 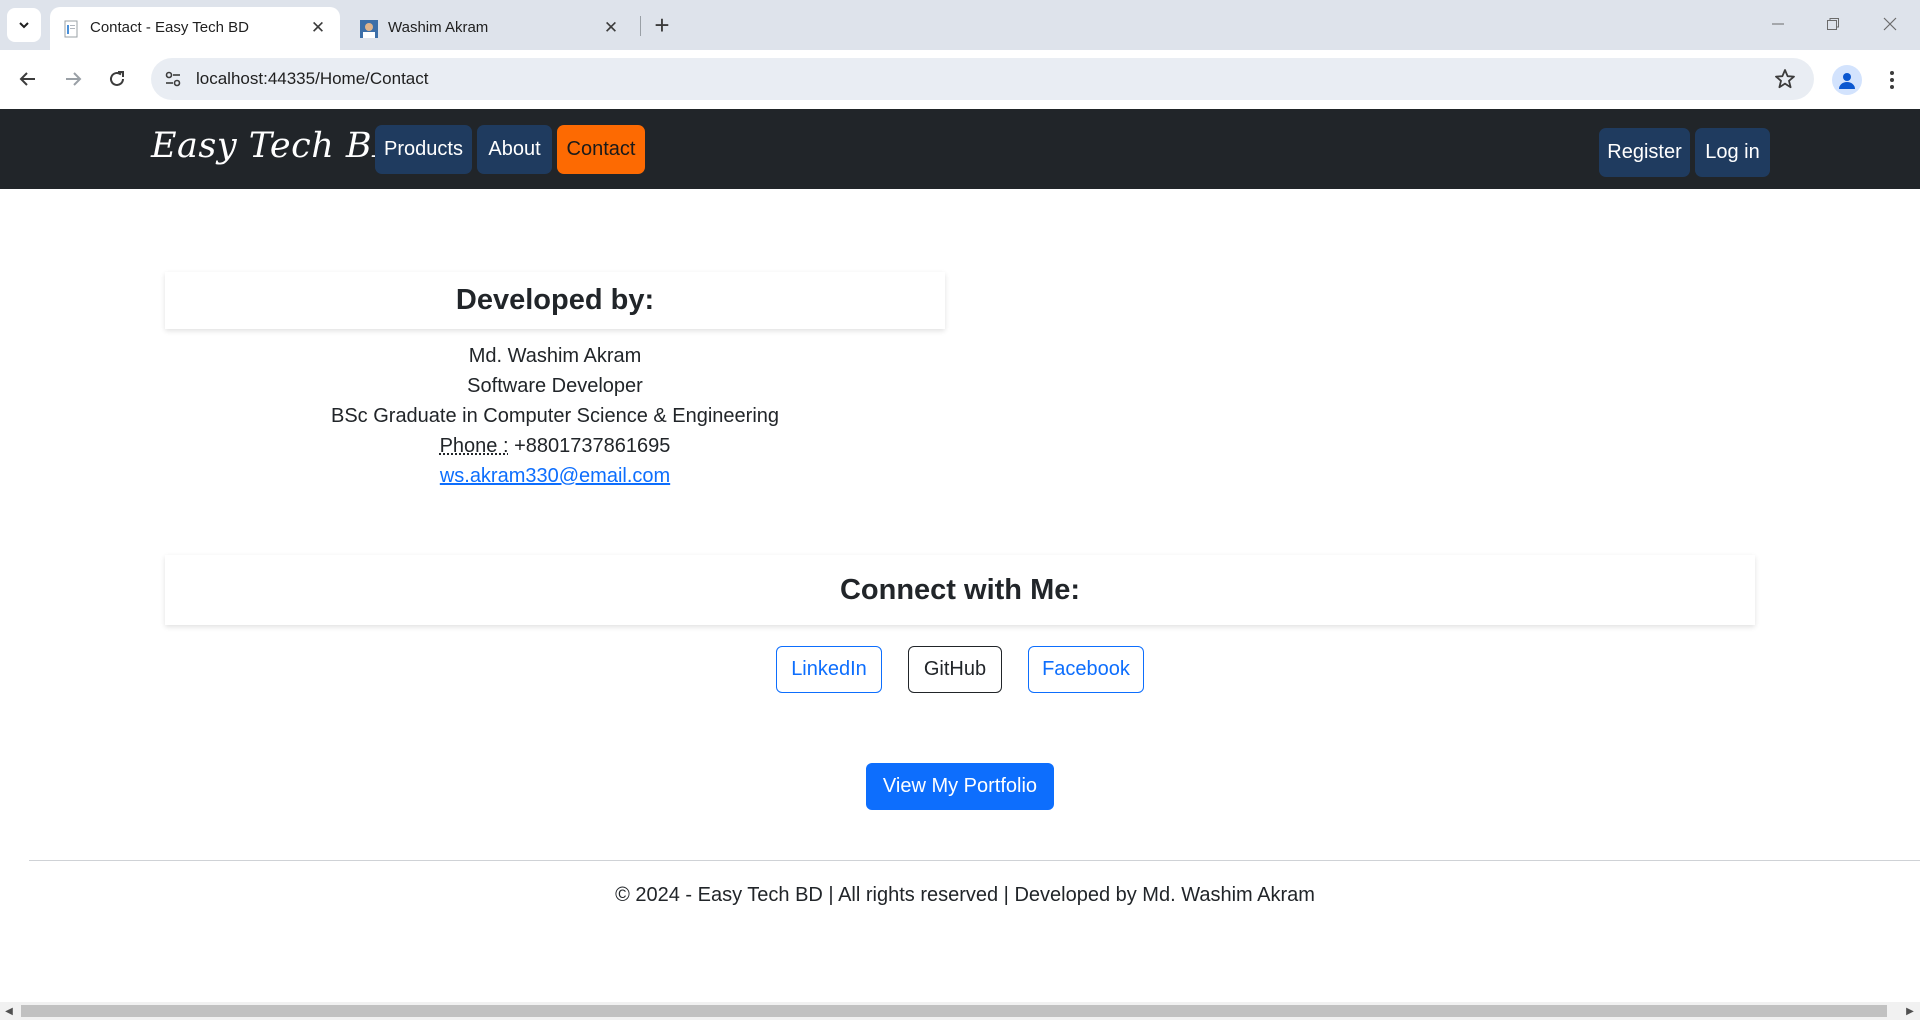 What do you see at coordinates (555, 356) in the screenshot?
I see `developer-name: Md. Washim Akram` at bounding box center [555, 356].